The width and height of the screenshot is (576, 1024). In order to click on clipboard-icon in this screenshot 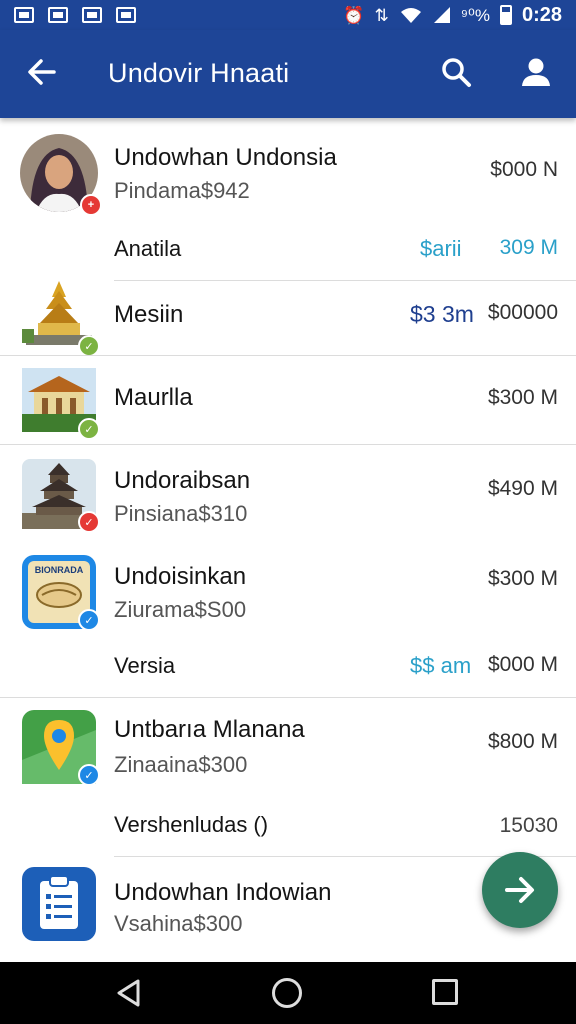, I will do `click(59, 902)`.